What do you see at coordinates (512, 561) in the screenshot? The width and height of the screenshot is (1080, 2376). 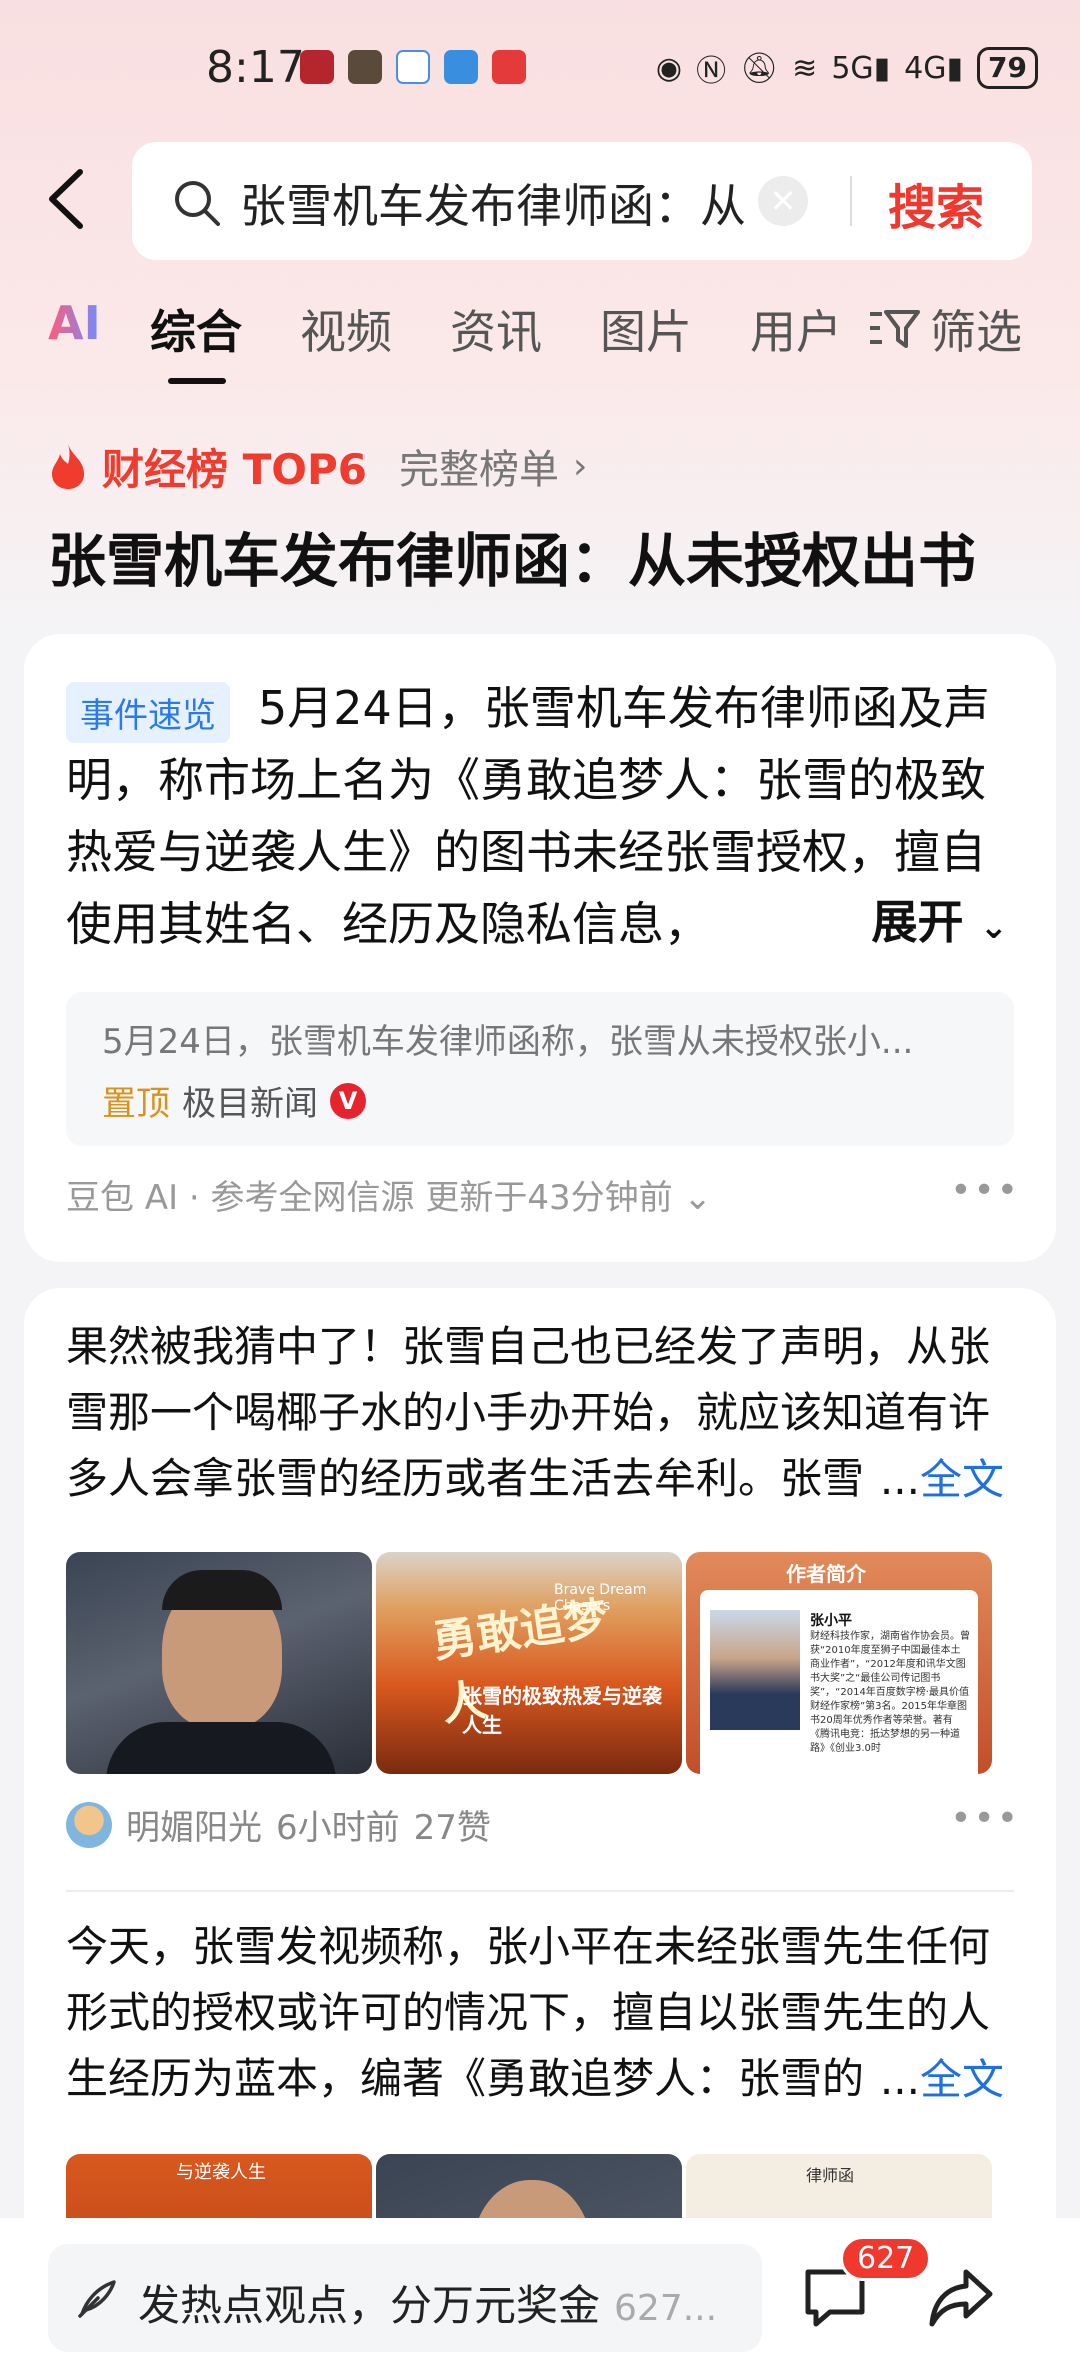 I see `page-title: 张雪机车发布律师函：从未授权出书` at bounding box center [512, 561].